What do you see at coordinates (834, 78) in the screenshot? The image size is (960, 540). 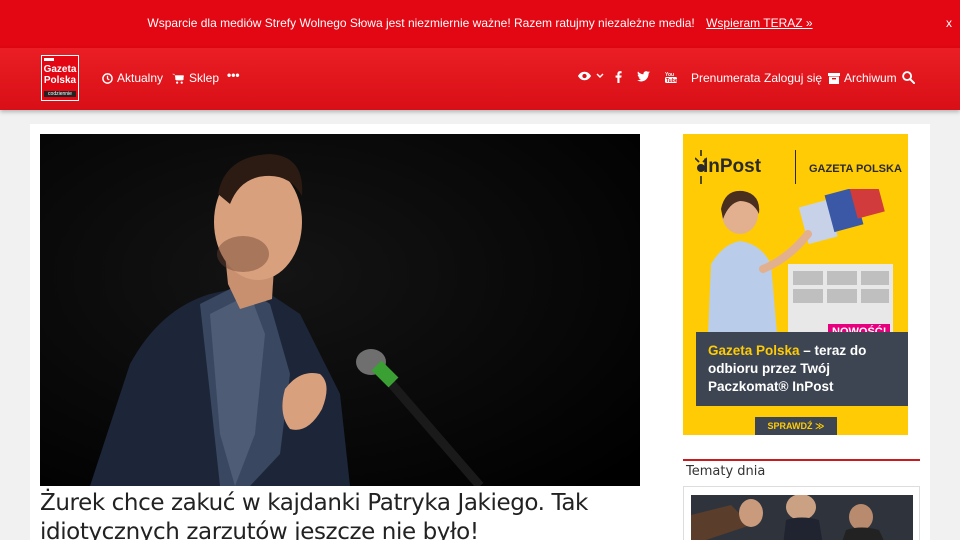 I see `archive-icon` at bounding box center [834, 78].